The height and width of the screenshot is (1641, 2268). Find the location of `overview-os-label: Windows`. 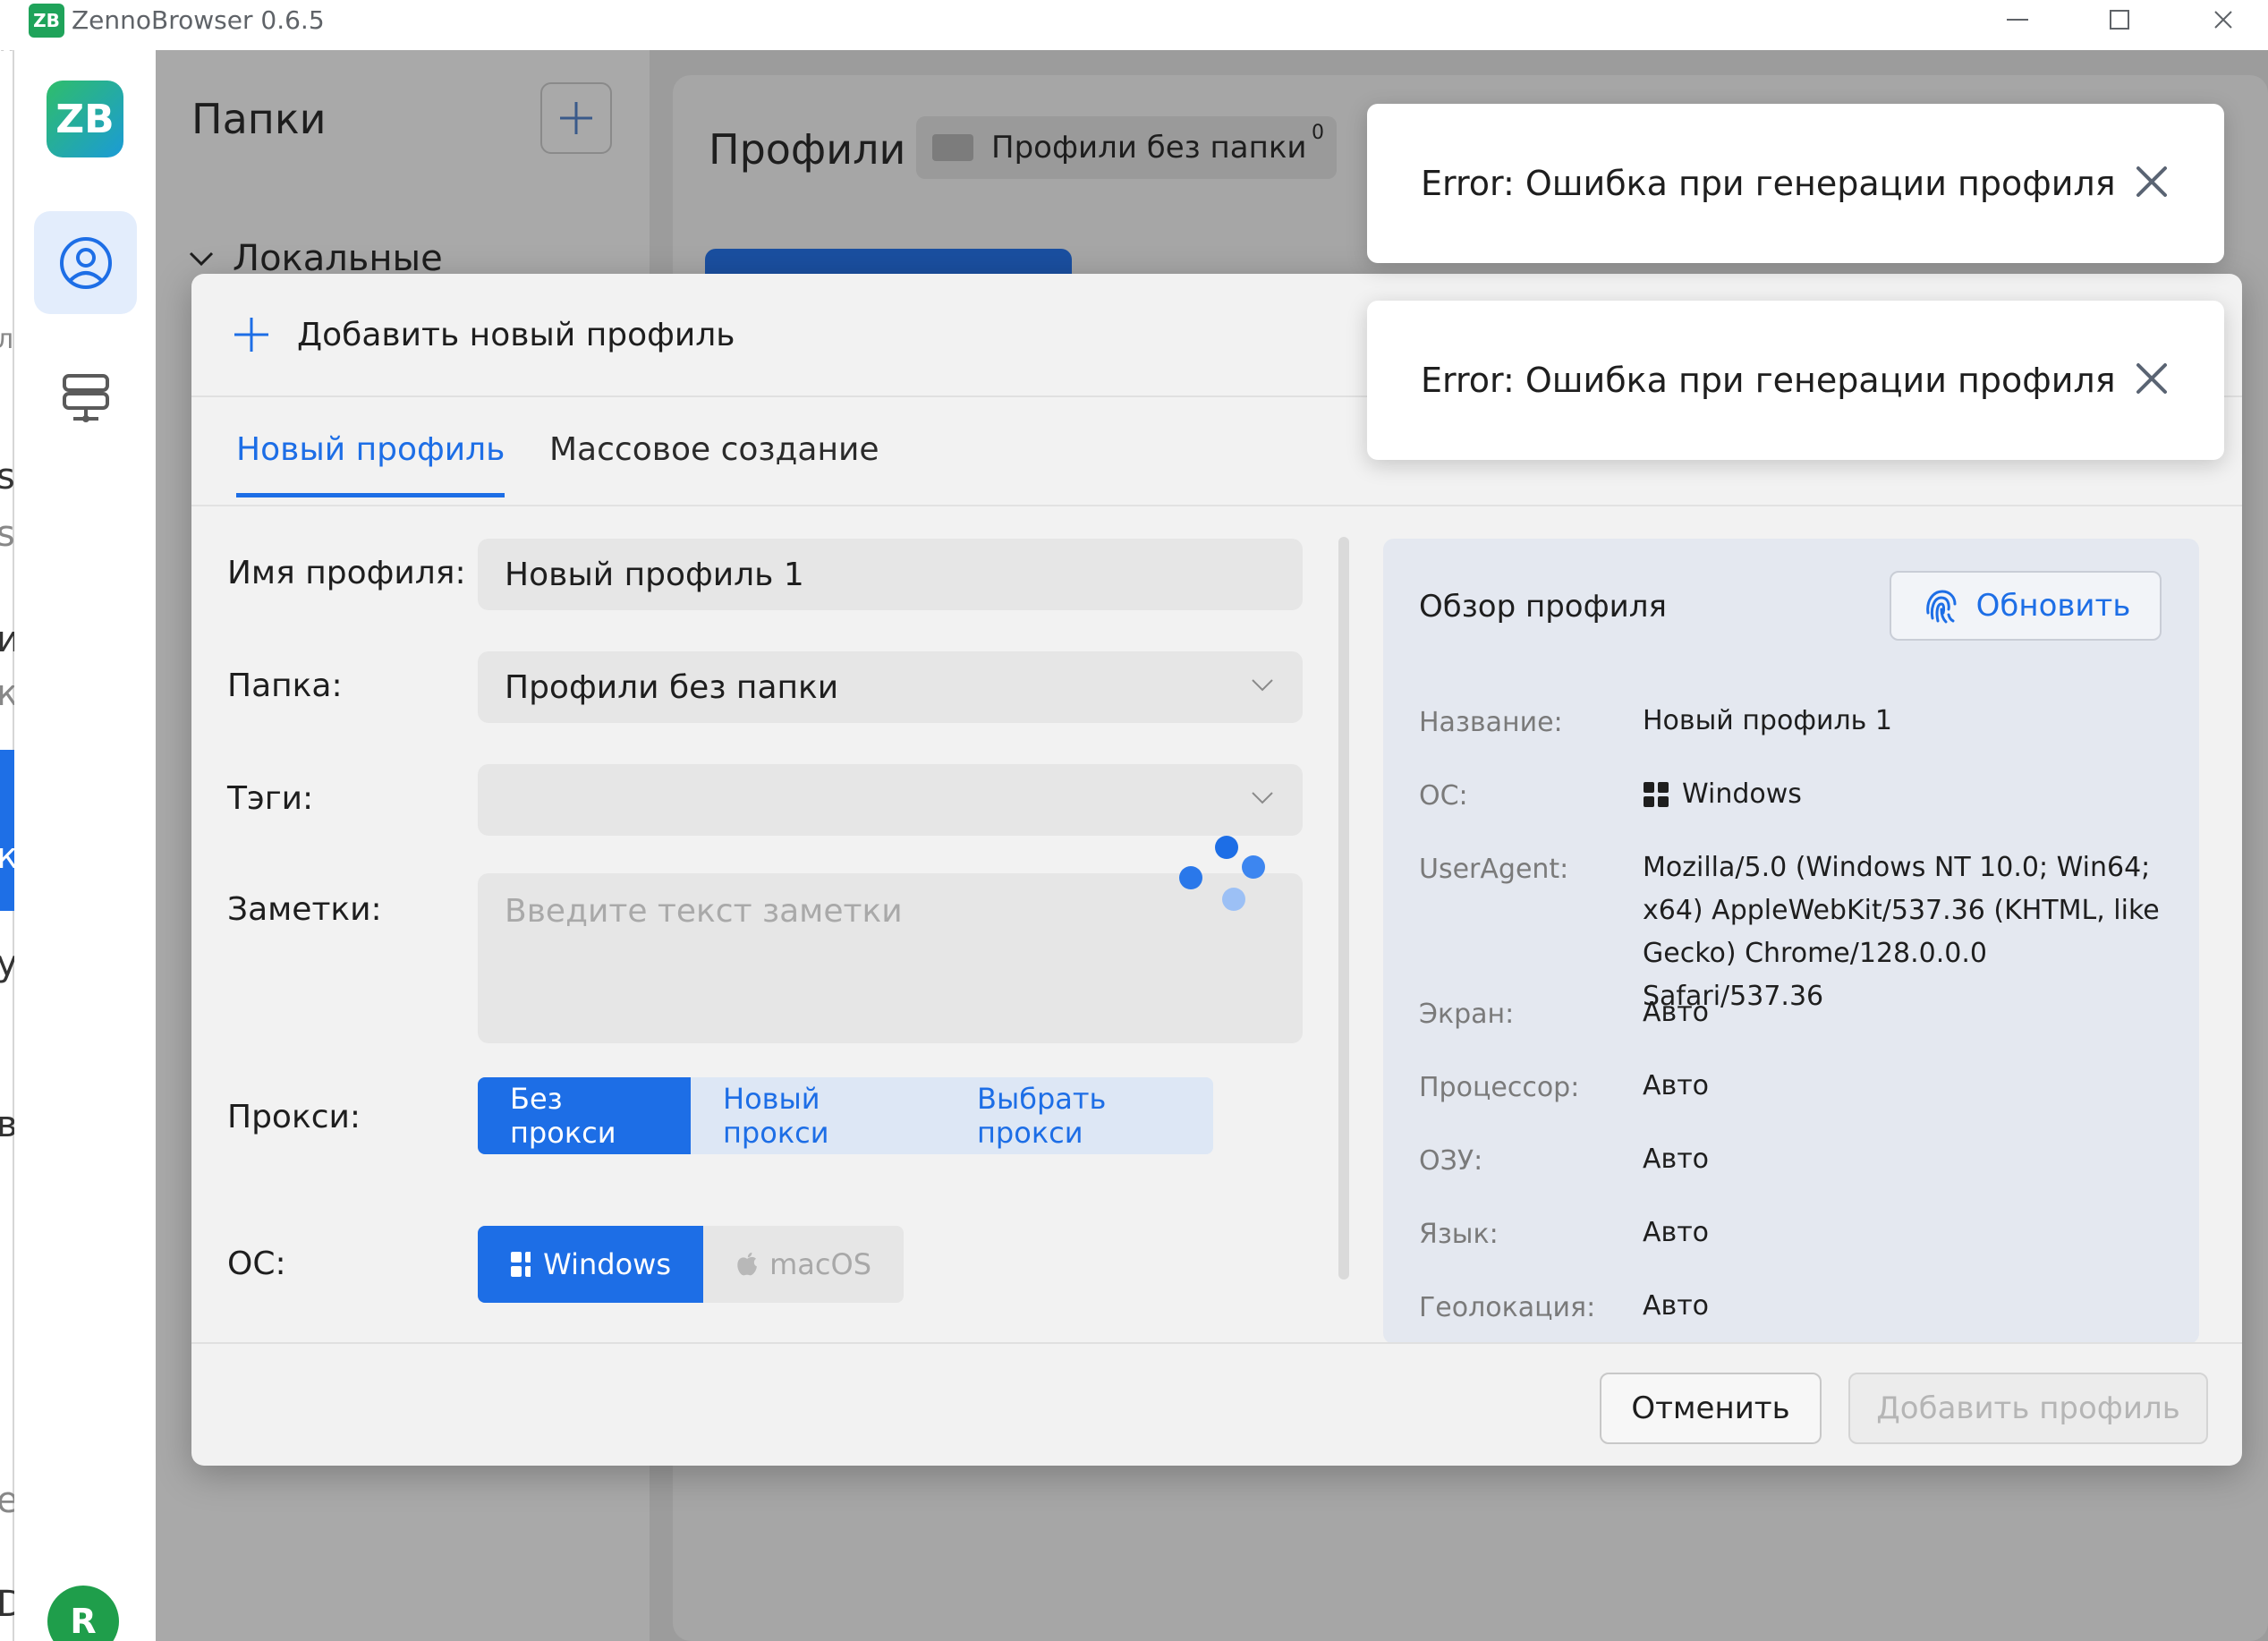

overview-os-label: Windows is located at coordinates (1742, 794).